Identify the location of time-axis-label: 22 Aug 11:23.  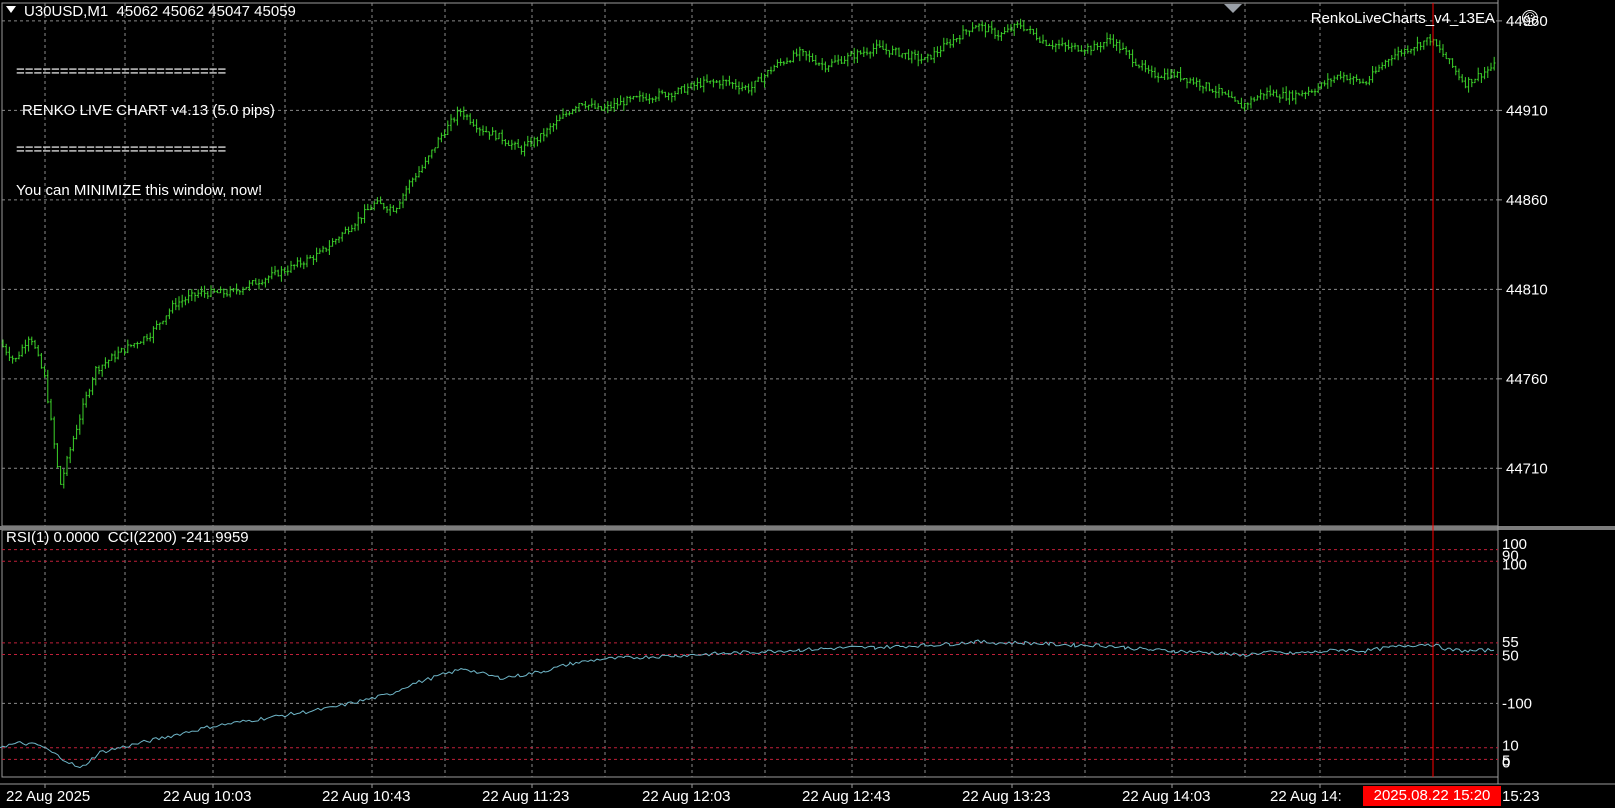
(525, 796).